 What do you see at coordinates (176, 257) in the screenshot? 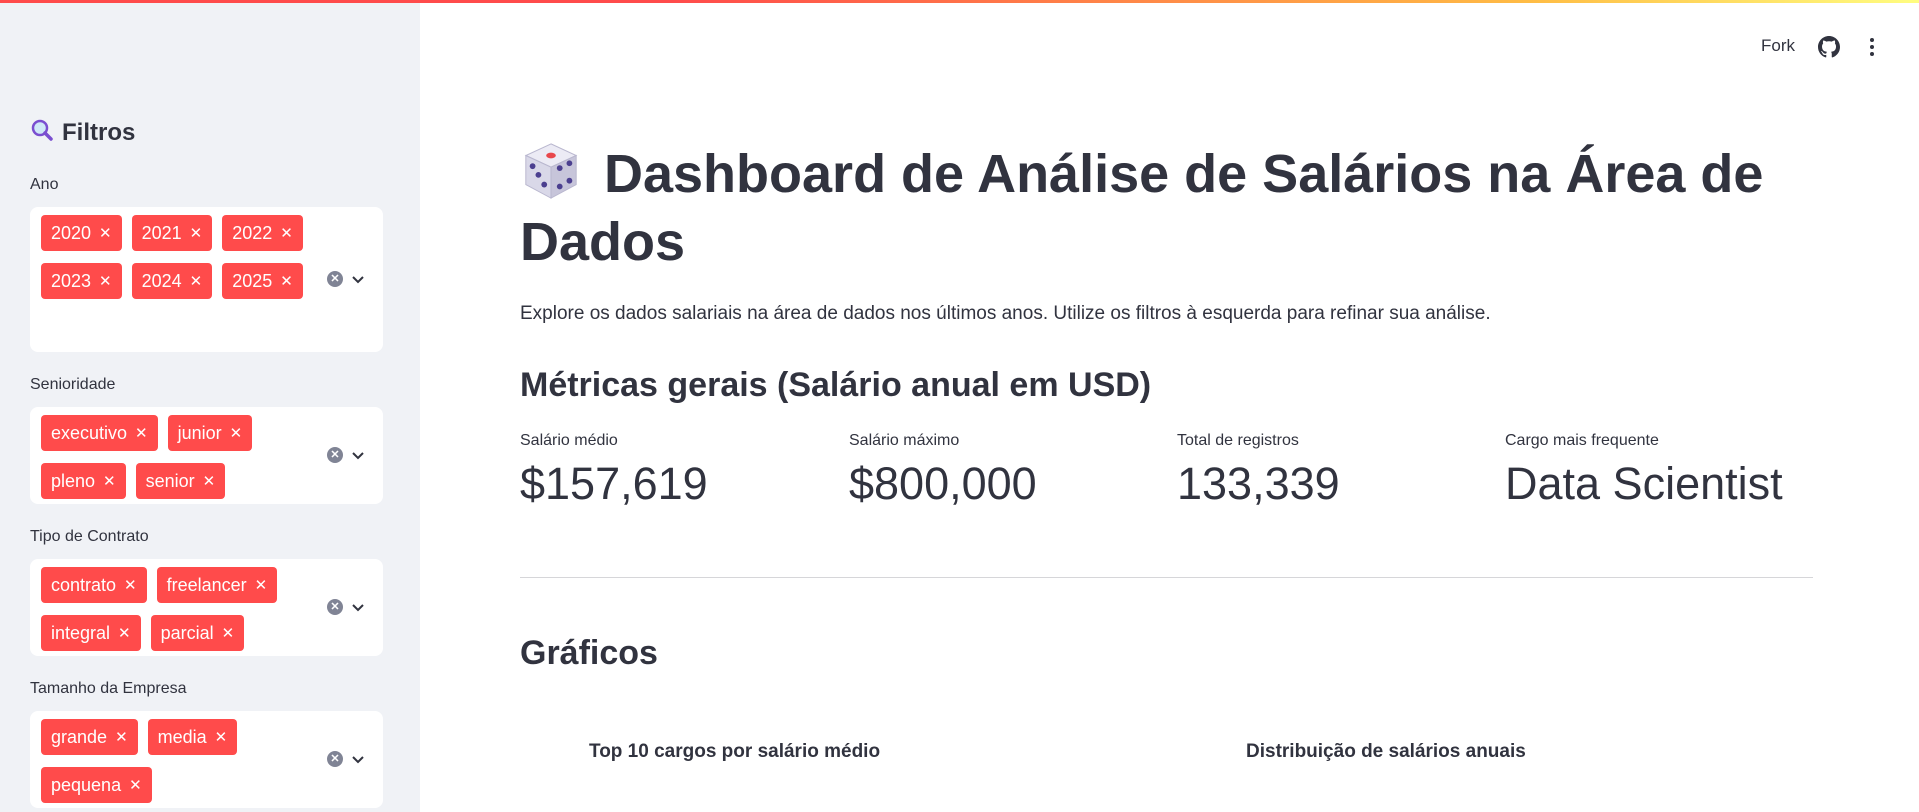
I see `chips-ano: 2020 ✕ 2021 ✕ 2022 ✕ 2023 ✕ 2024 ✕ 2025 ✕` at bounding box center [176, 257].